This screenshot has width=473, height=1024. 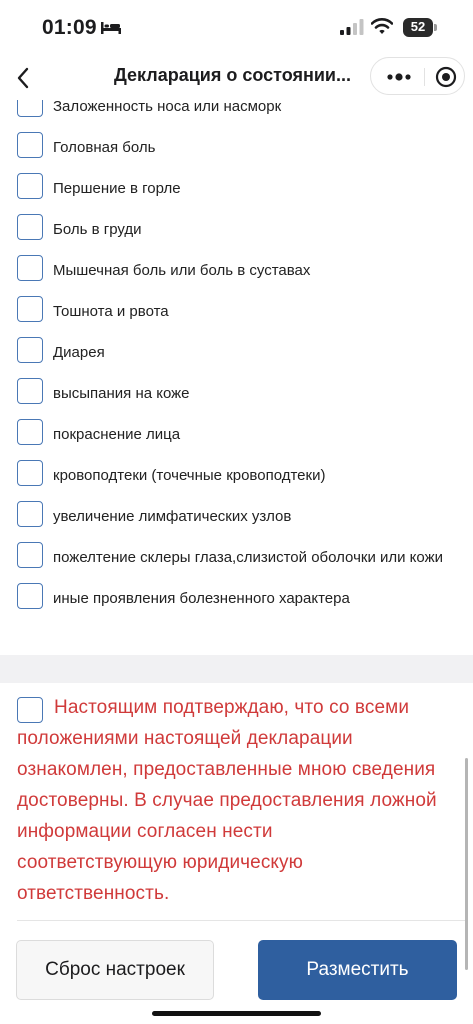 I want to click on symptom-label: Першение в горле, so click(x=117, y=188).